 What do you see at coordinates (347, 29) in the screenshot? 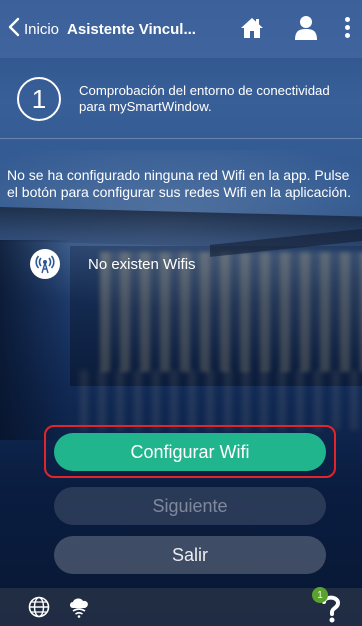
I see `more-vertical-icon` at bounding box center [347, 29].